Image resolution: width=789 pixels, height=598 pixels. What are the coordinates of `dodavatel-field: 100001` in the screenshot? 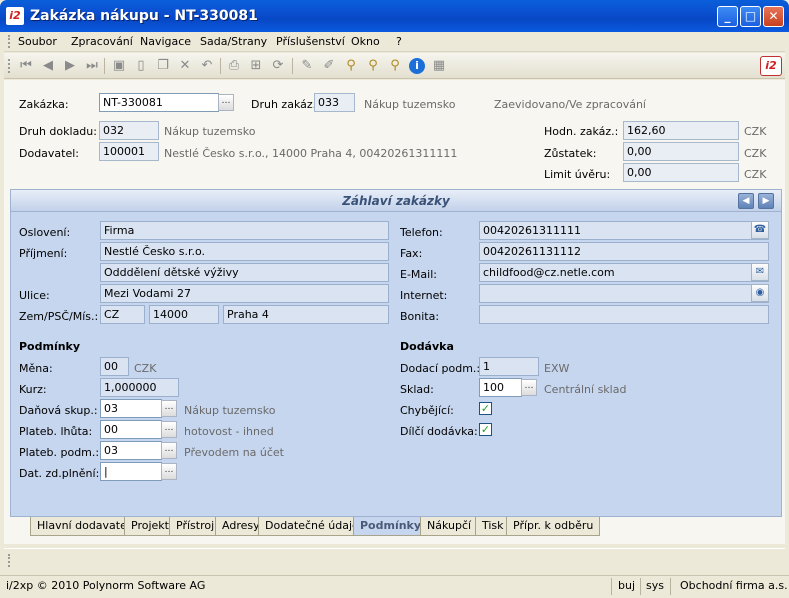 It's located at (129, 151).